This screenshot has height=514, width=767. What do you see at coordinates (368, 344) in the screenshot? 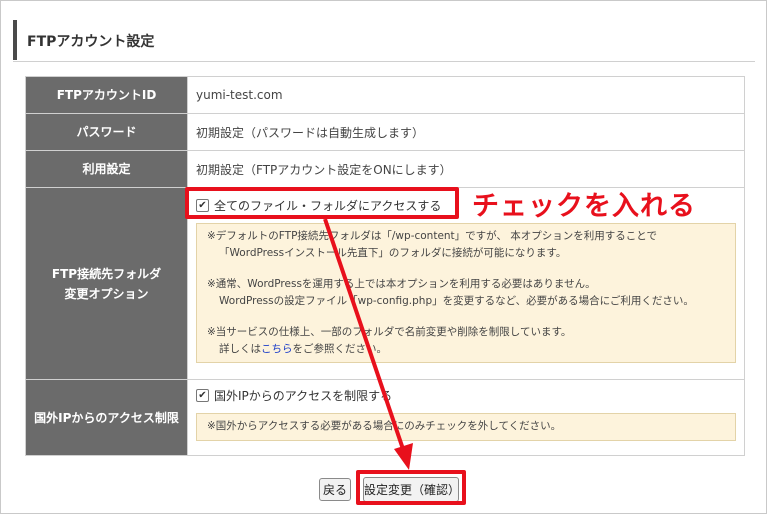
I see `annotation-arrow` at bounding box center [368, 344].